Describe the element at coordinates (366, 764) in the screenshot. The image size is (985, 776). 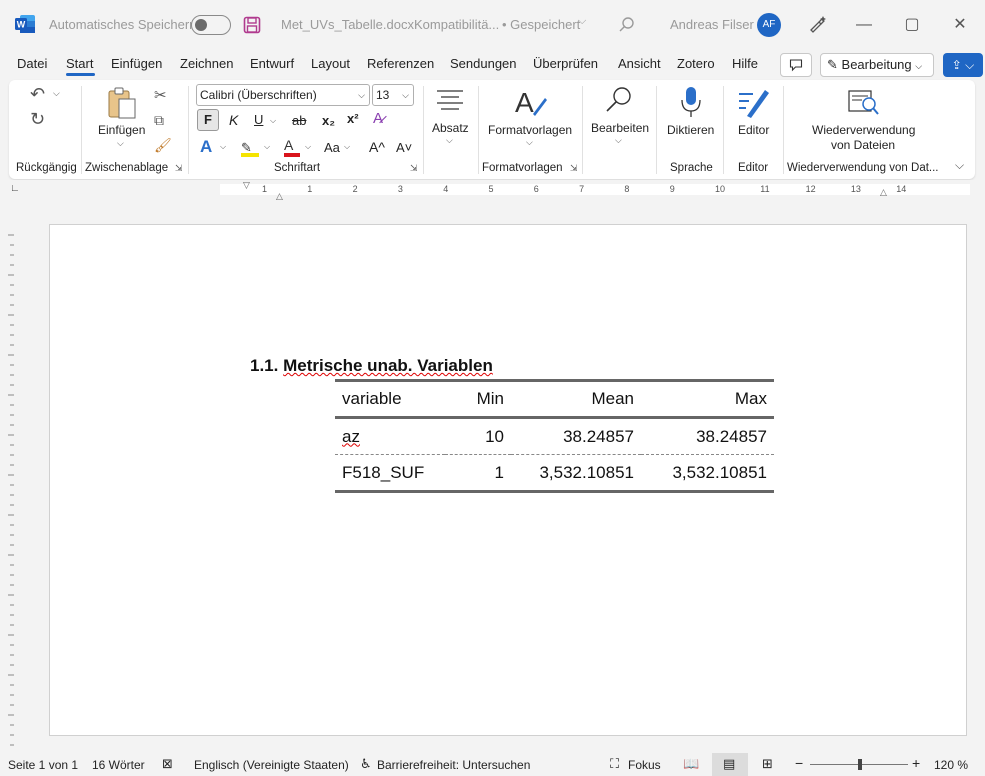
I see `accessibility-icon: ♿` at that location.